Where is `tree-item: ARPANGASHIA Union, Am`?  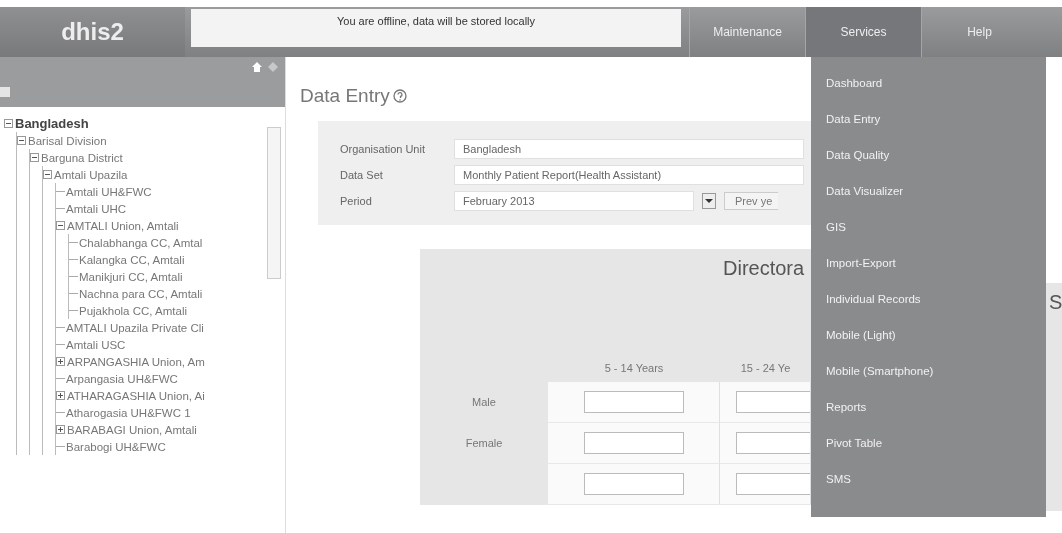
tree-item: ARPANGASHIA Union, Am is located at coordinates (136, 361).